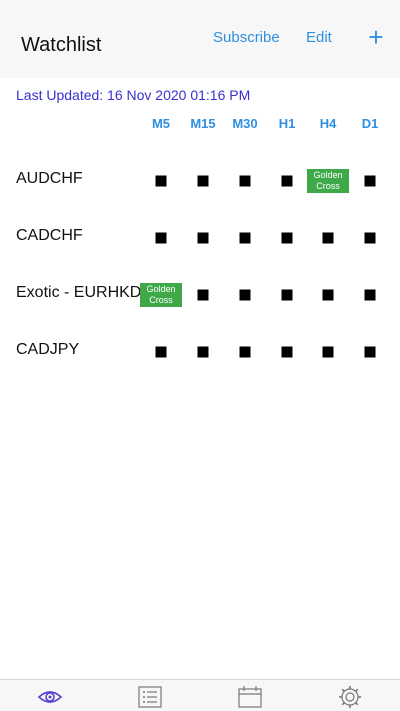 This screenshot has width=400, height=711. What do you see at coordinates (246, 37) in the screenshot?
I see `subscribe-button: Subscribe` at bounding box center [246, 37].